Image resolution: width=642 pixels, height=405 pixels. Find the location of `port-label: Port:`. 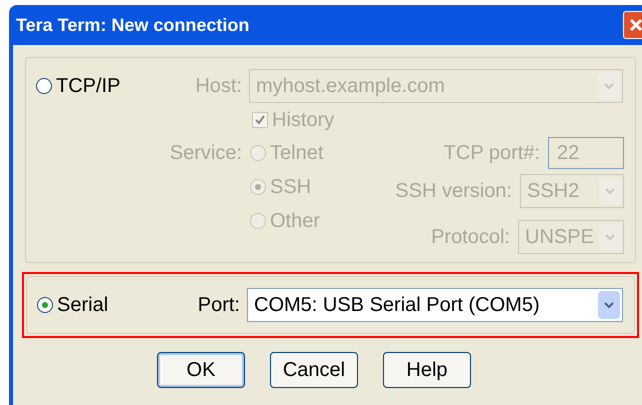

port-label: Port: is located at coordinates (218, 305).